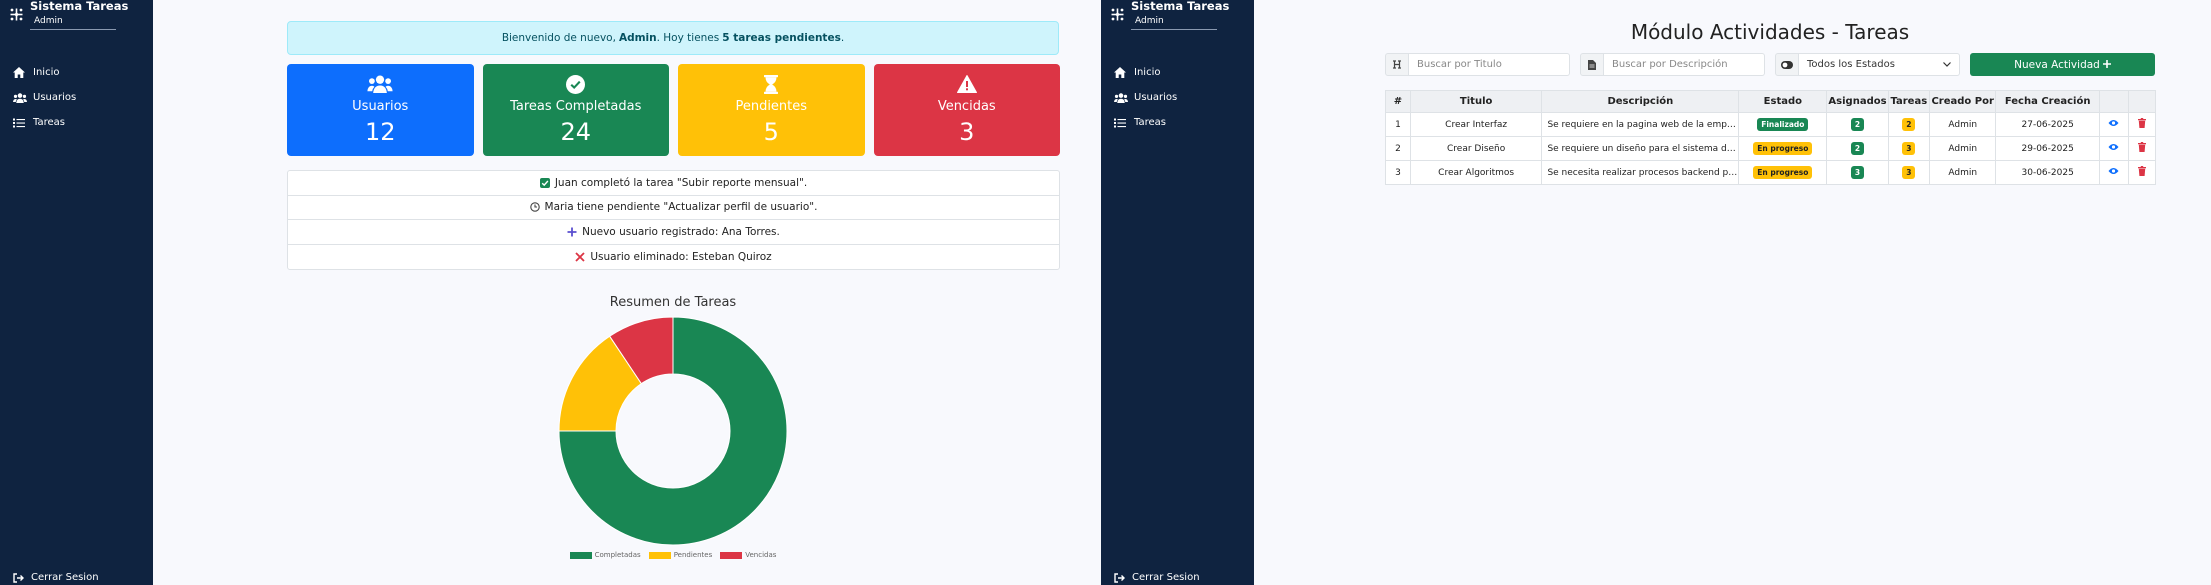  Describe the element at coordinates (1879, 64) in the screenshot. I see `status-select: Todos los Estados` at that location.